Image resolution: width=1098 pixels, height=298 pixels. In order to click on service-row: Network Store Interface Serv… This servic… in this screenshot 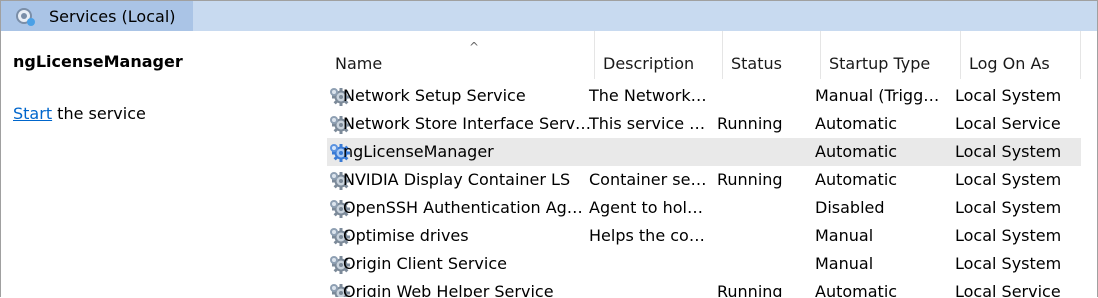, I will do `click(704, 124)`.